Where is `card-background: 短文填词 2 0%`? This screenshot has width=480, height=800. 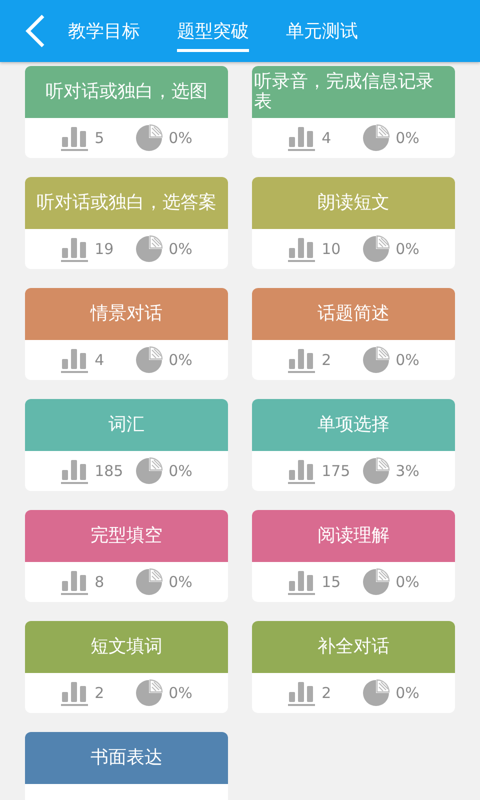
card-background: 短文填词 2 0% is located at coordinates (126, 667).